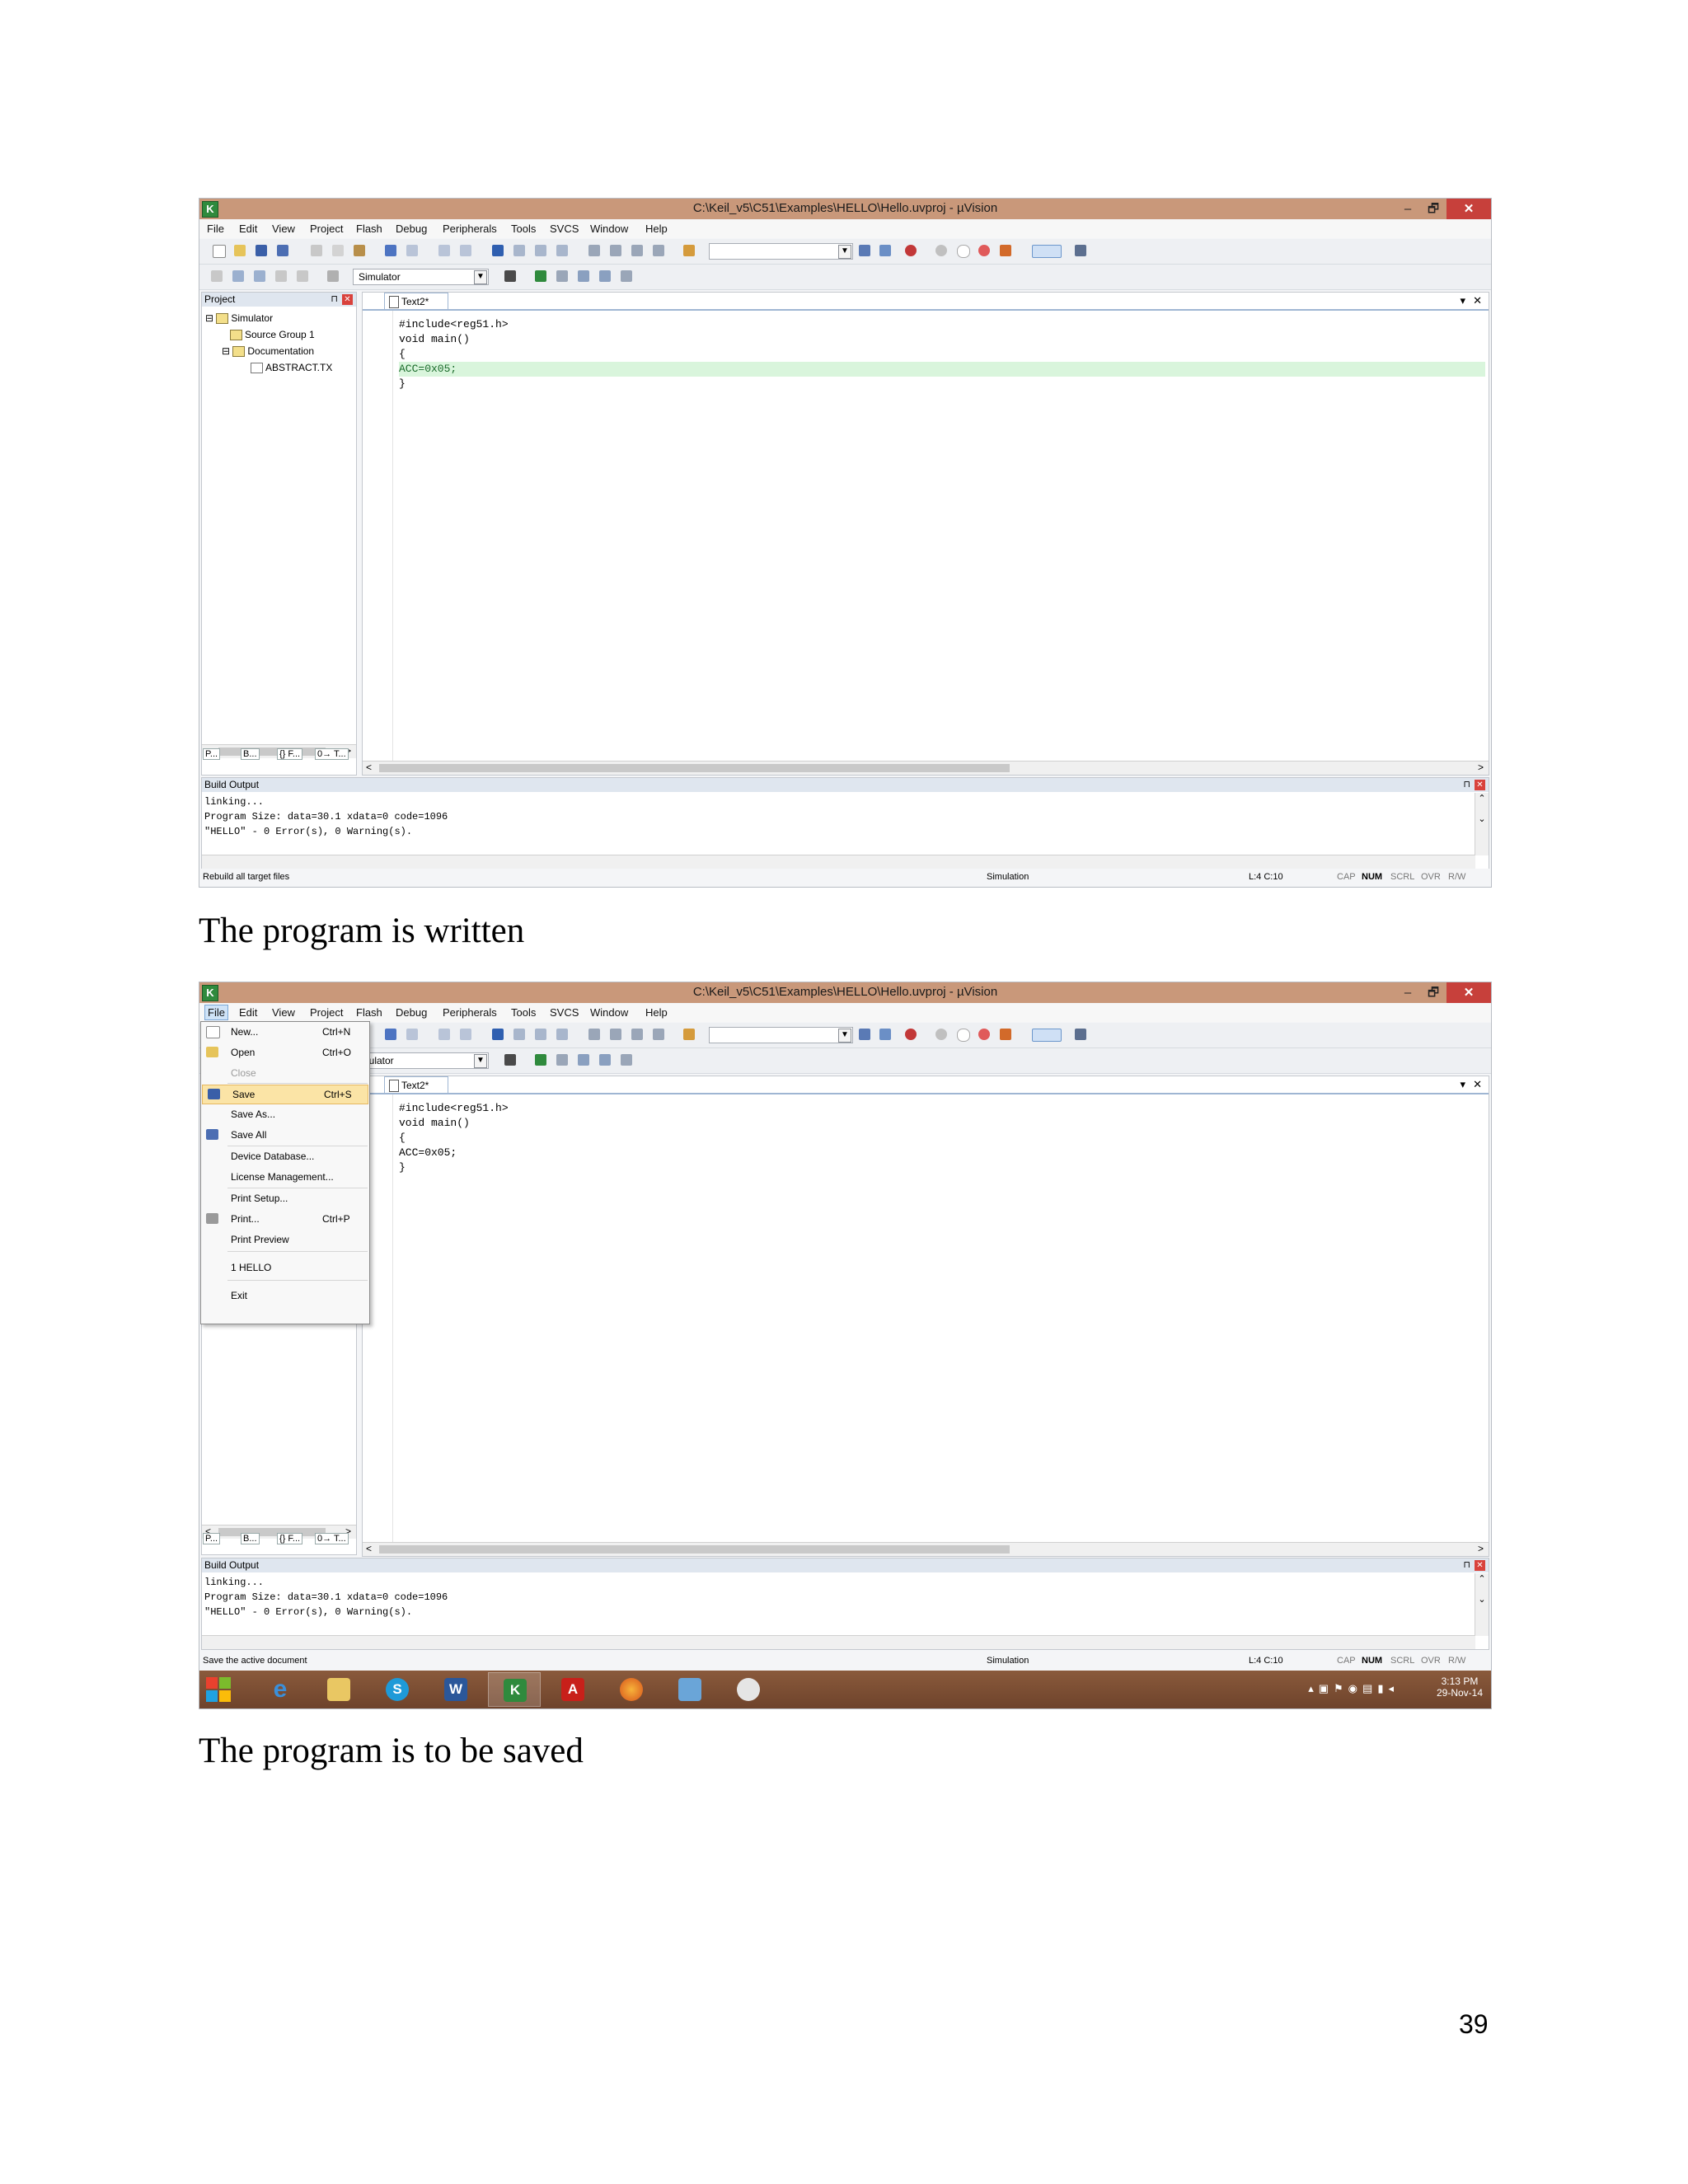  I want to click on editor-hscrollbar: < >, so click(926, 1549).